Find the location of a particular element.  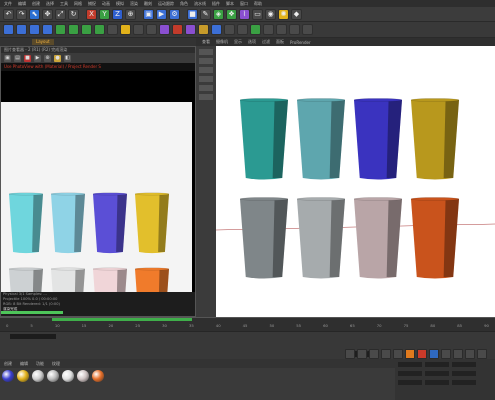

viewport-menu-item: 查看 is located at coordinates (206, 42).